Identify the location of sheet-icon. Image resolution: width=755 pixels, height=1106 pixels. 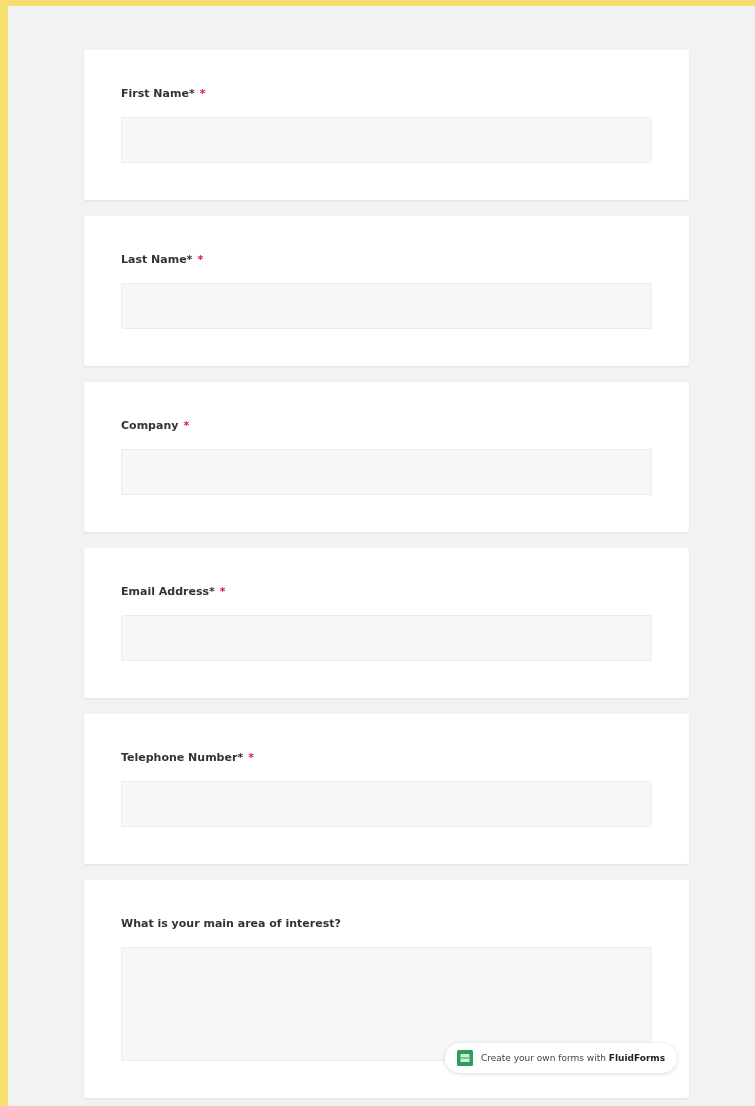
(465, 1058).